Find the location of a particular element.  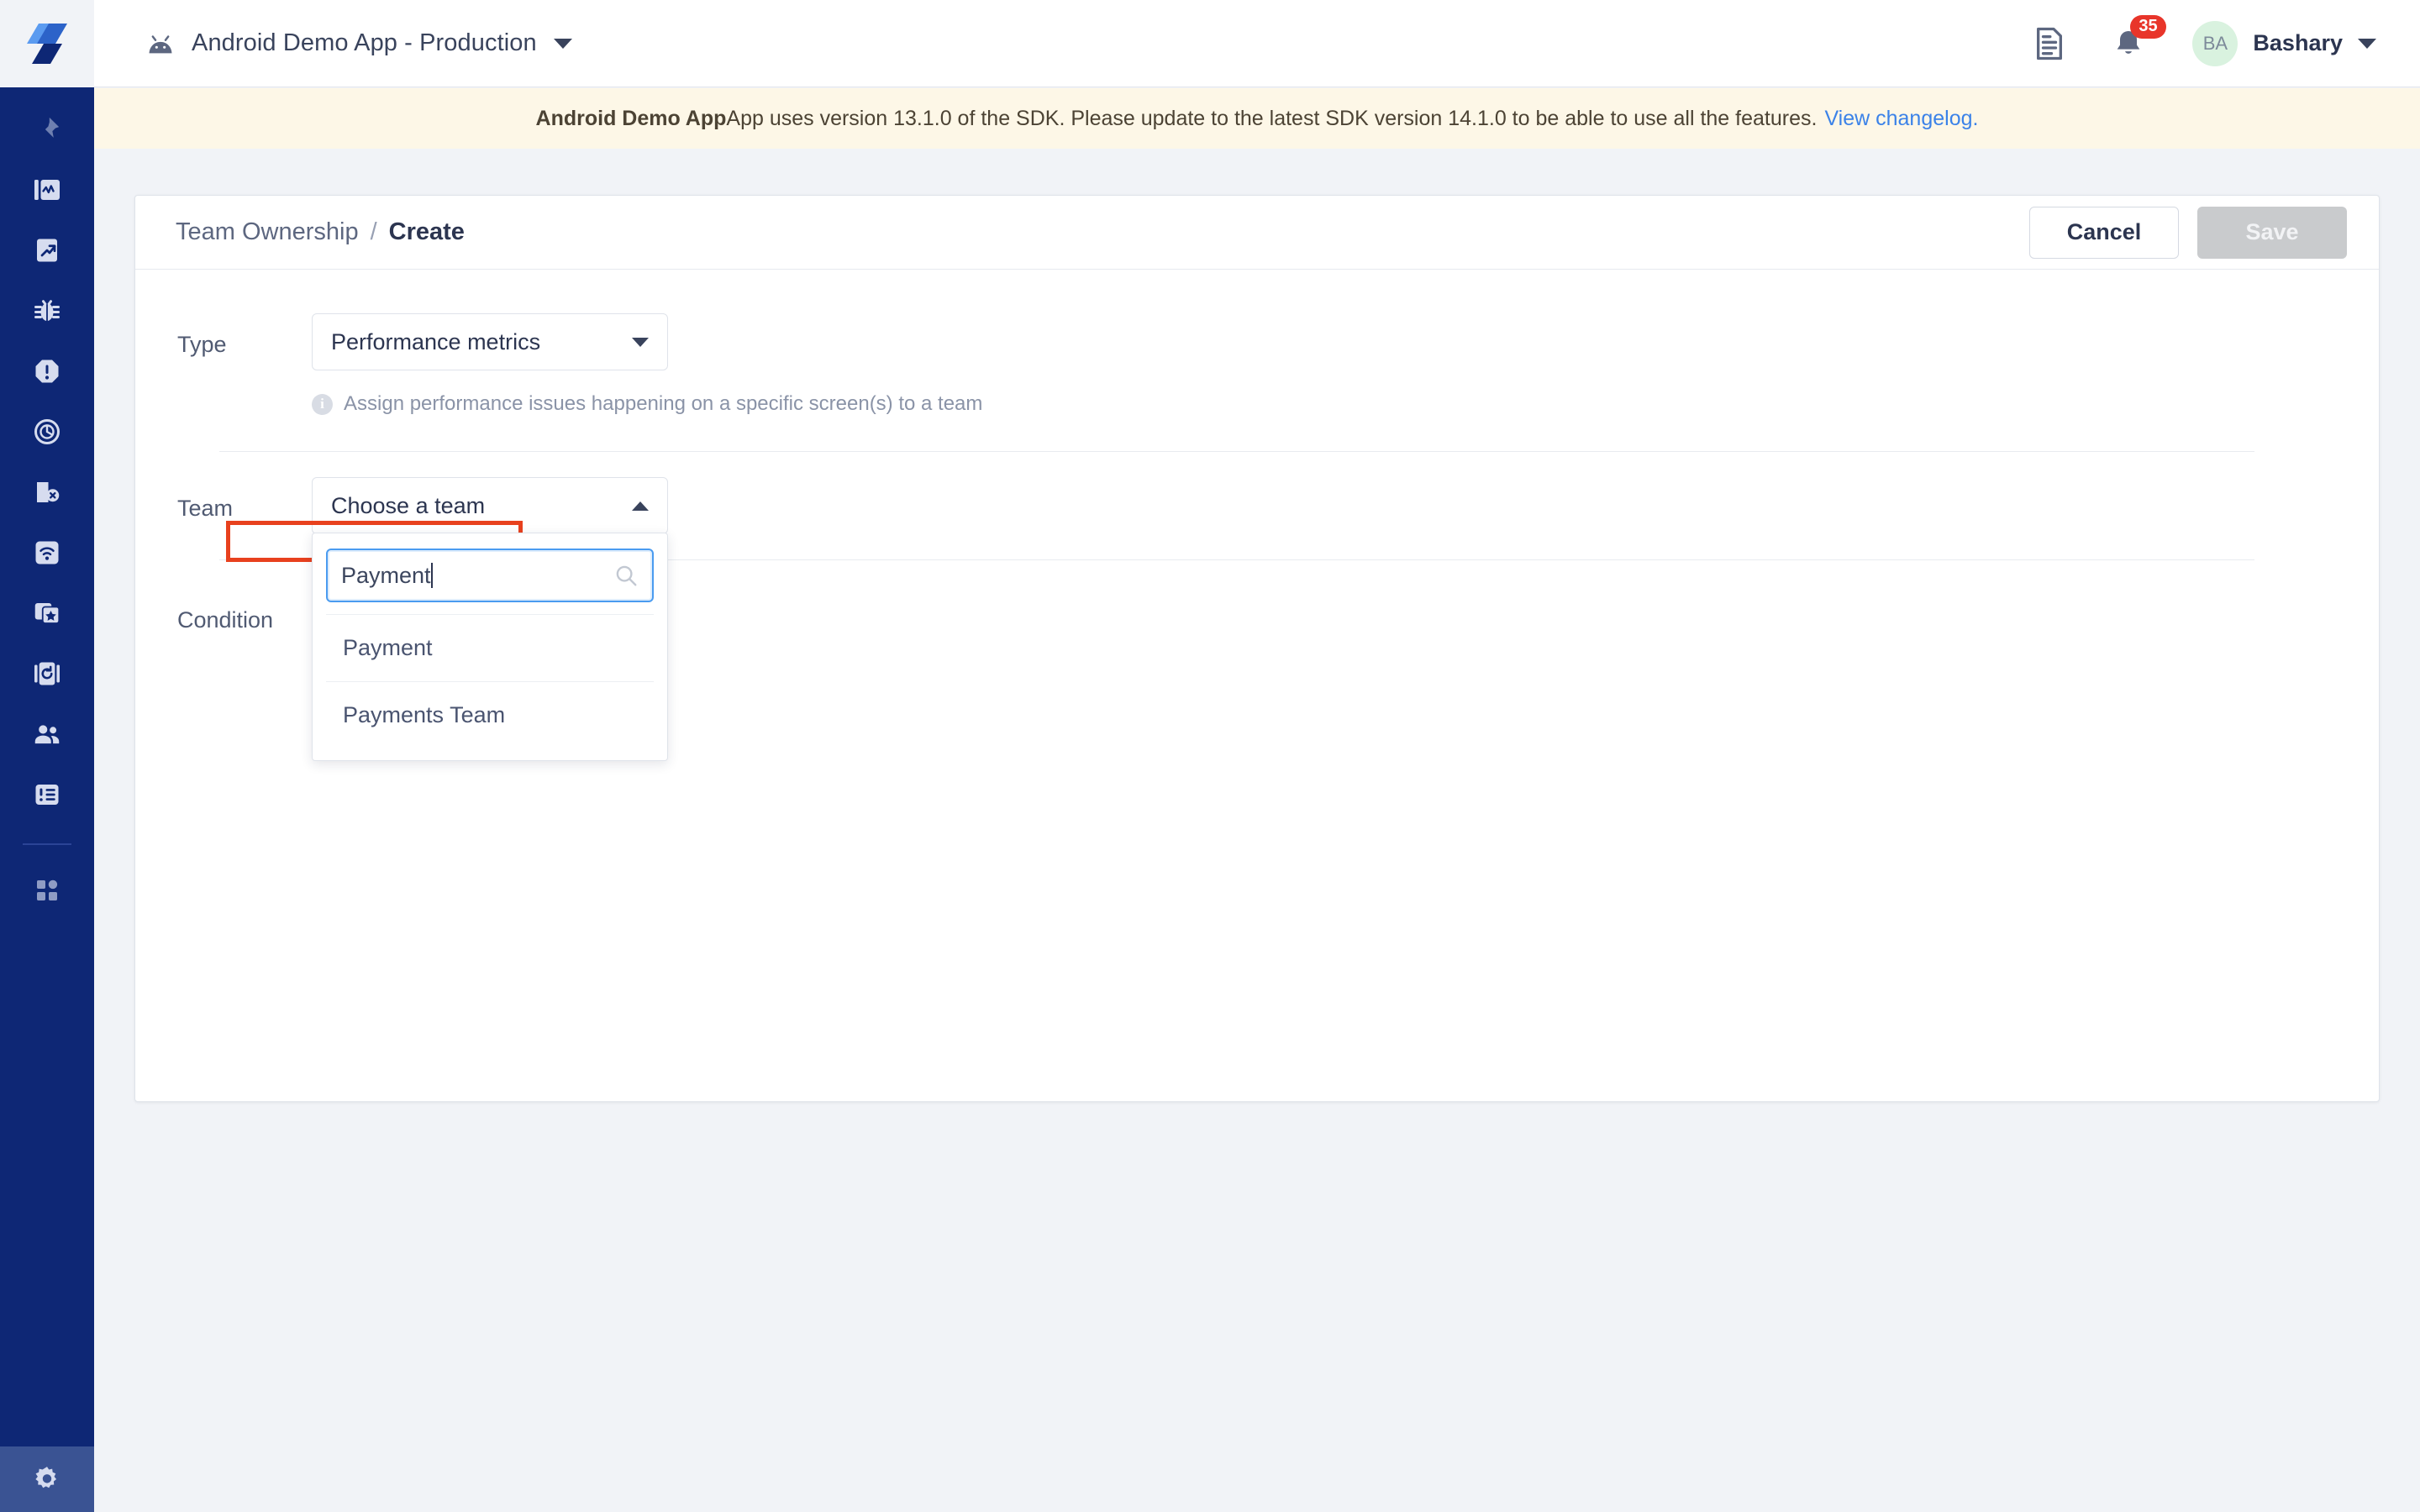

session-replay-icon is located at coordinates (47, 673).